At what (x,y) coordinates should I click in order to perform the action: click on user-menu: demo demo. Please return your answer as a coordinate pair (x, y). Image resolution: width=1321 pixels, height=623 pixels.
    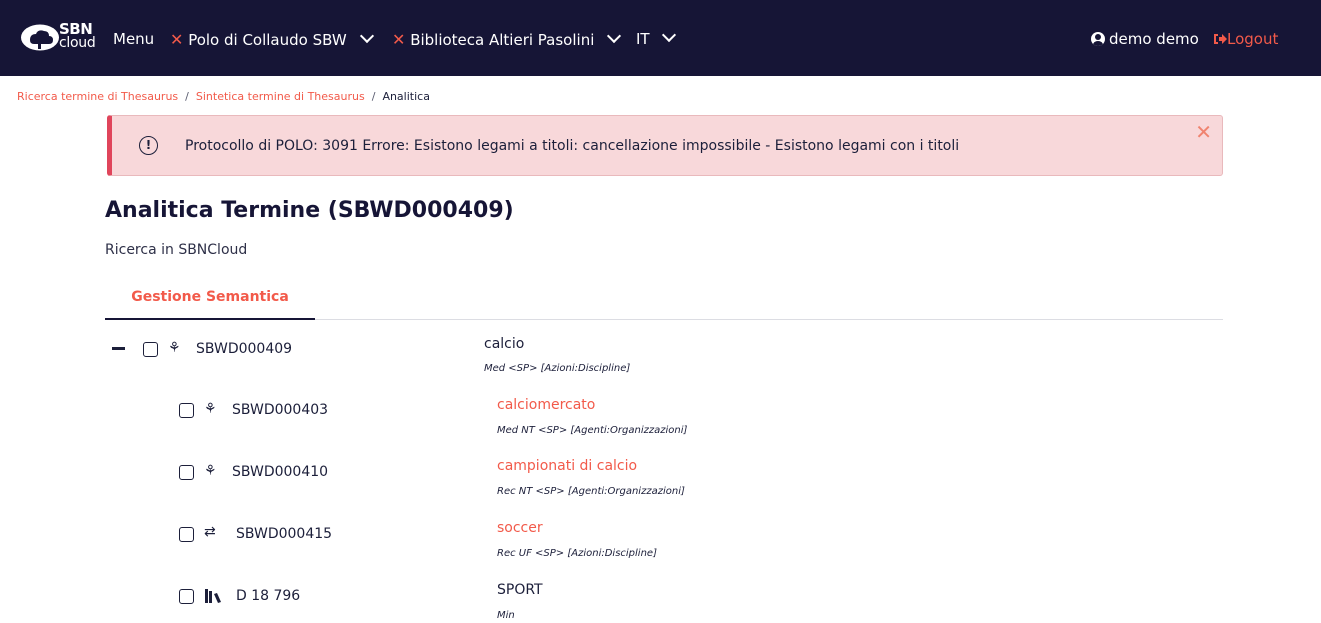
    Looking at the image, I should click on (1145, 39).